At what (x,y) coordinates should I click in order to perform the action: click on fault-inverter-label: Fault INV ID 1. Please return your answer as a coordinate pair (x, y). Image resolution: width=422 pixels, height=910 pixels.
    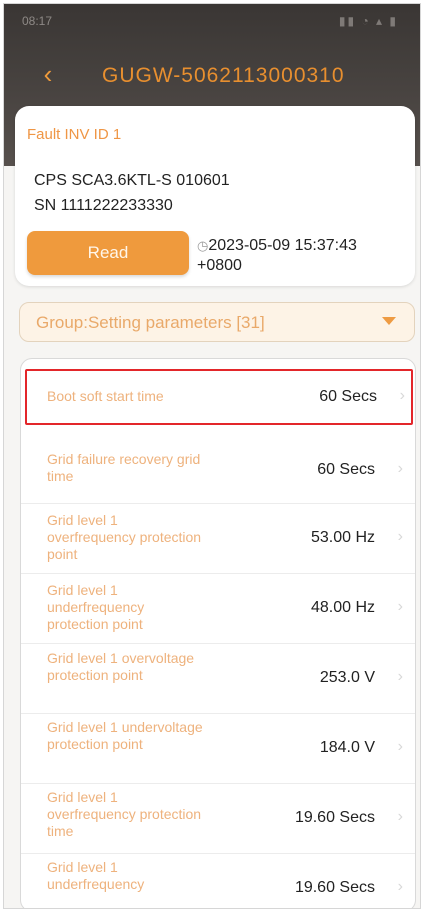
    Looking at the image, I should click on (74, 134).